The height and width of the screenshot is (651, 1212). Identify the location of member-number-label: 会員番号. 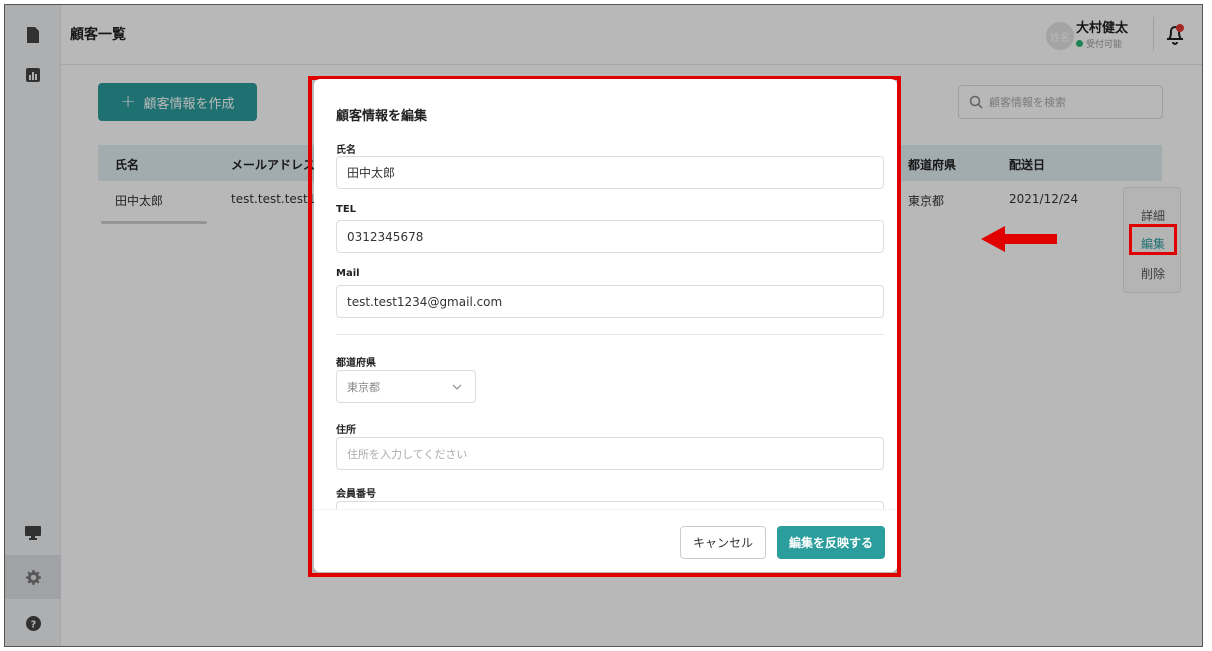
(356, 494).